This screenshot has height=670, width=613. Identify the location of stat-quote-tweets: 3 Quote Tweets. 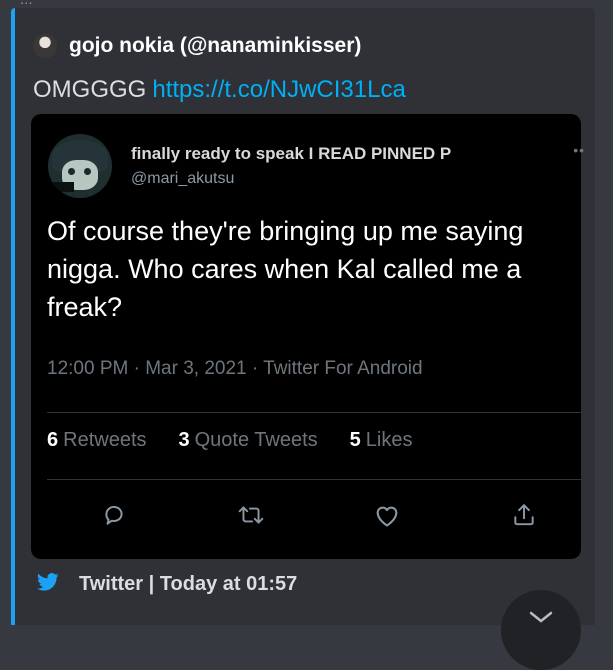
(248, 440).